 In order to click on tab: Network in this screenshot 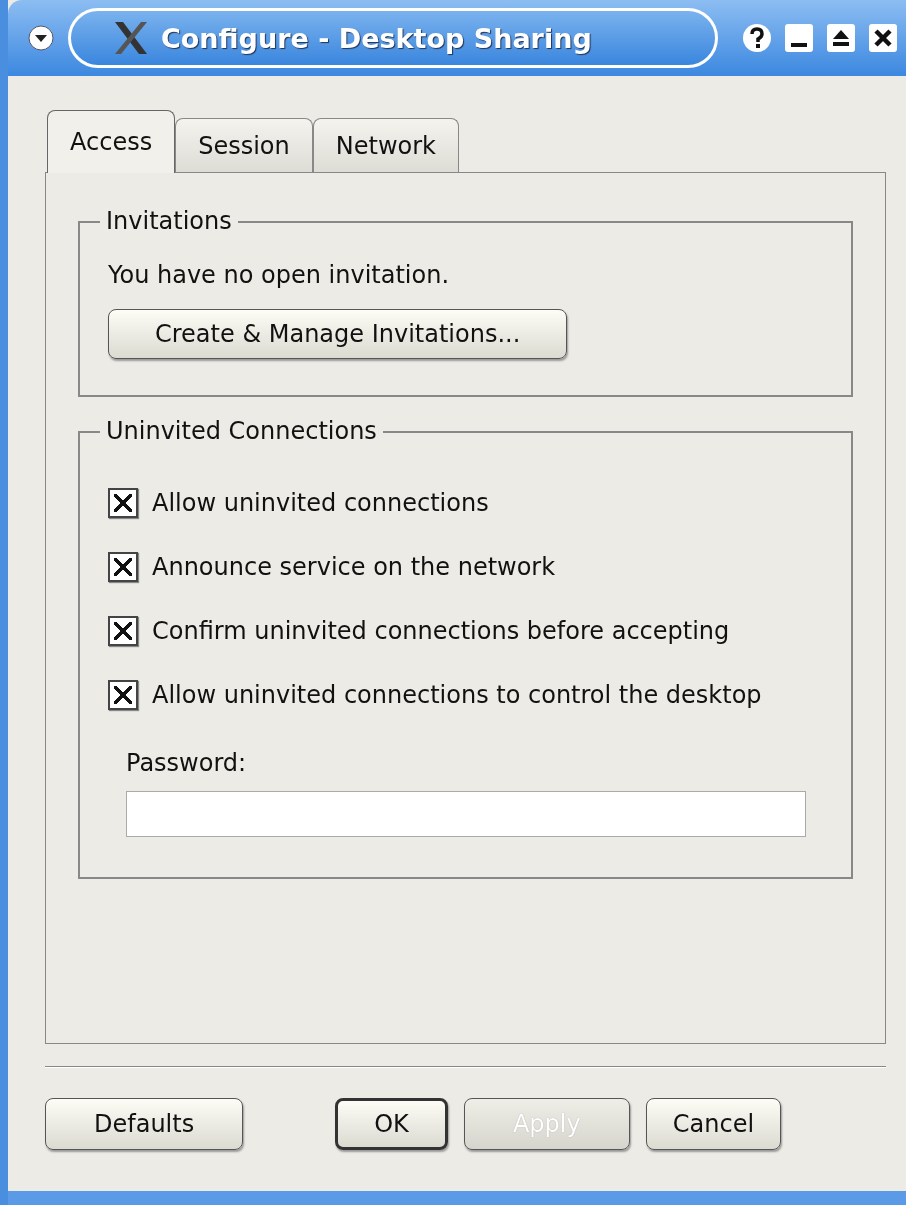, I will do `click(385, 145)`.